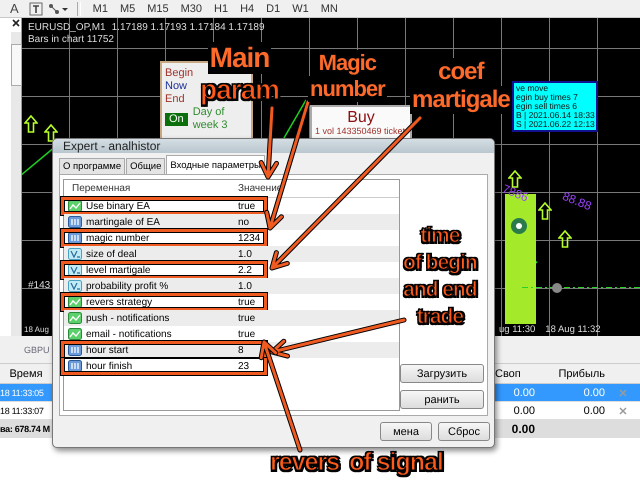  What do you see at coordinates (442, 373) in the screenshot?
I see `dialog-button: Загрузить` at bounding box center [442, 373].